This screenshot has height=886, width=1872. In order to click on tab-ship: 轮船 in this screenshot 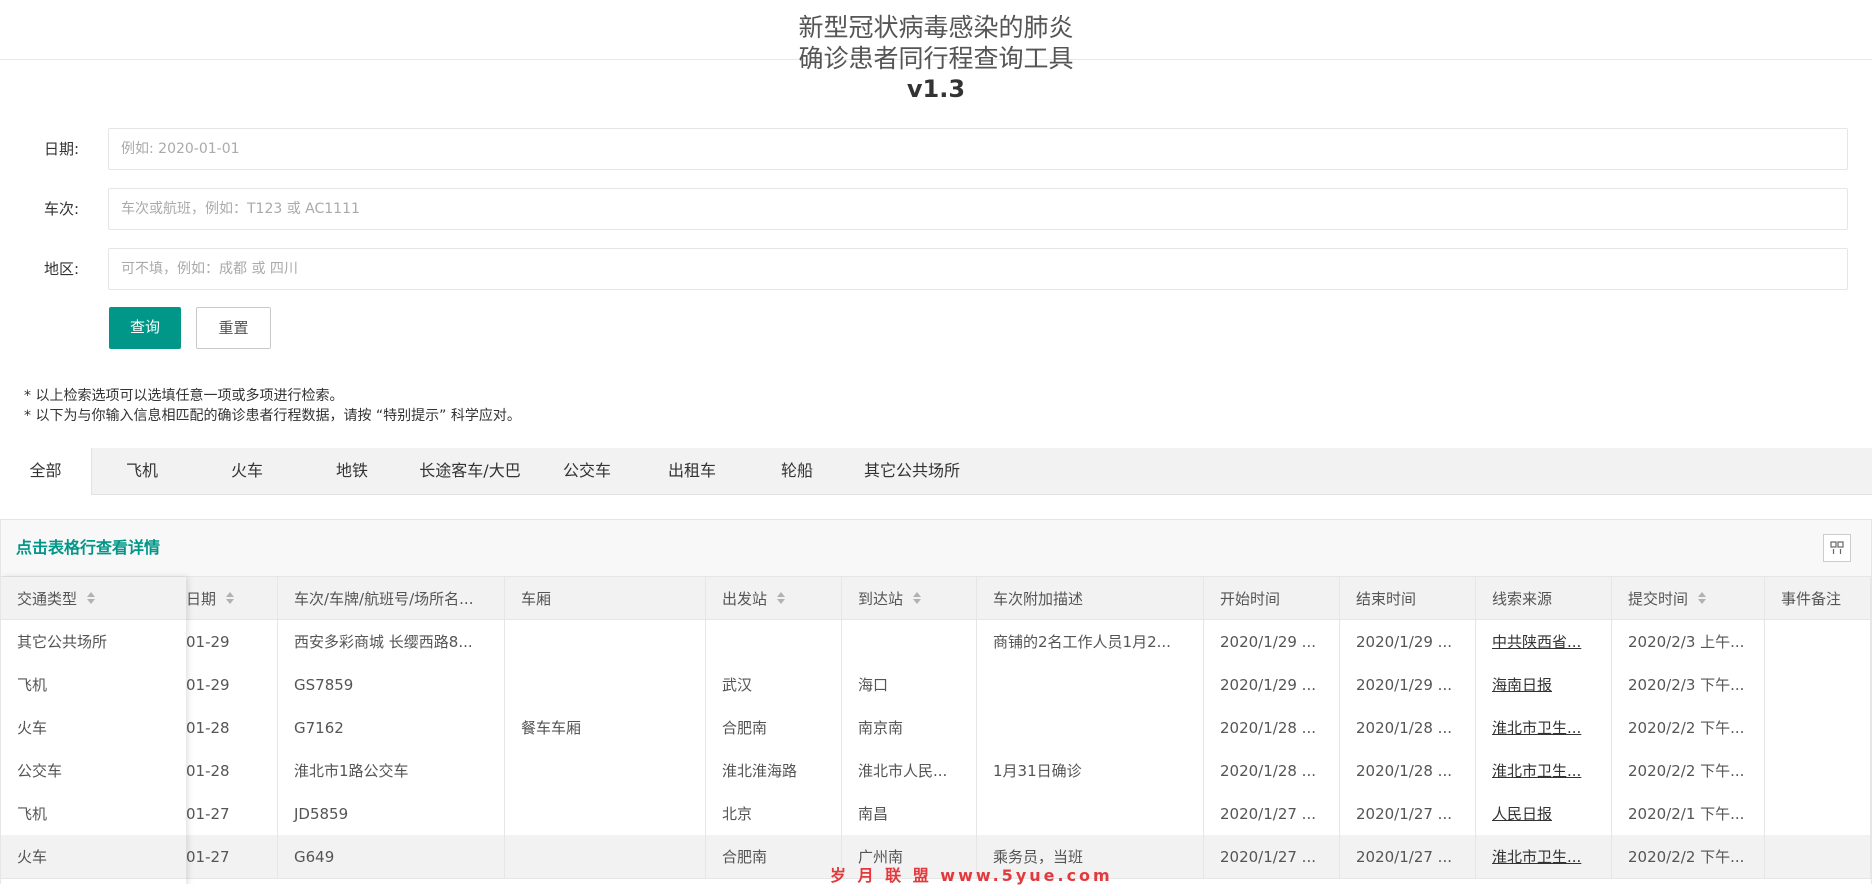, I will do `click(797, 471)`.